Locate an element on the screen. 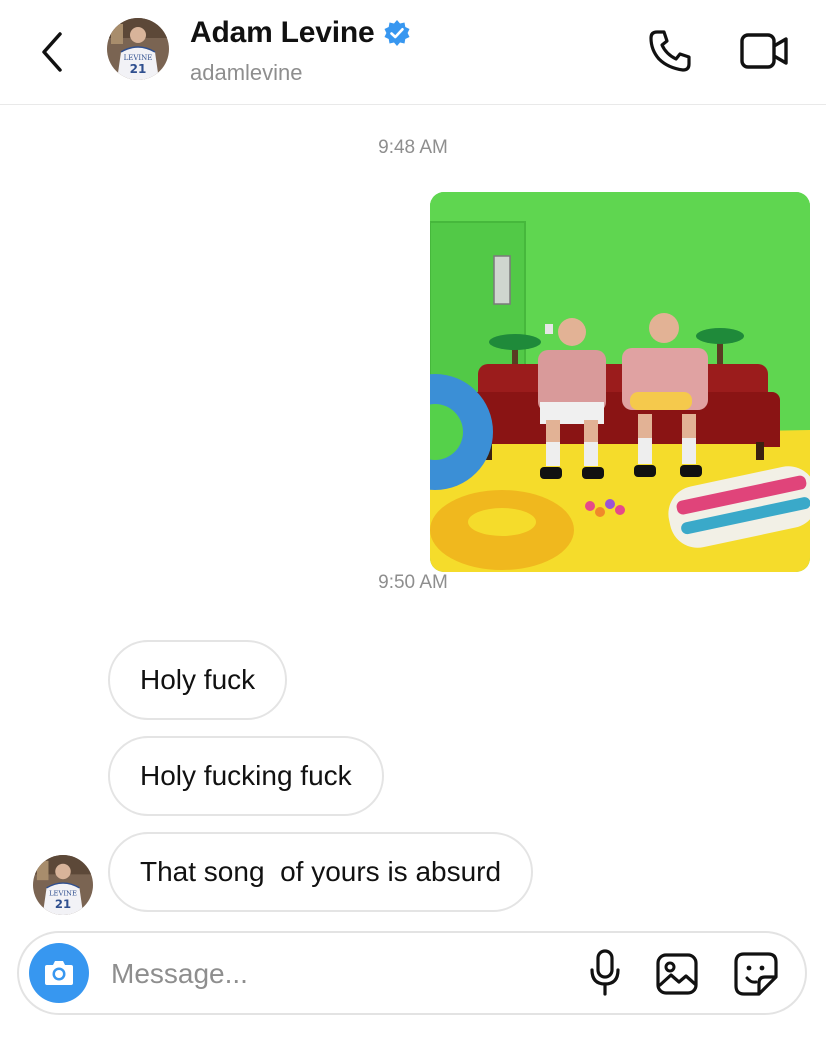 This screenshot has height=1053, width=826. video-call-button is located at coordinates (765, 51).